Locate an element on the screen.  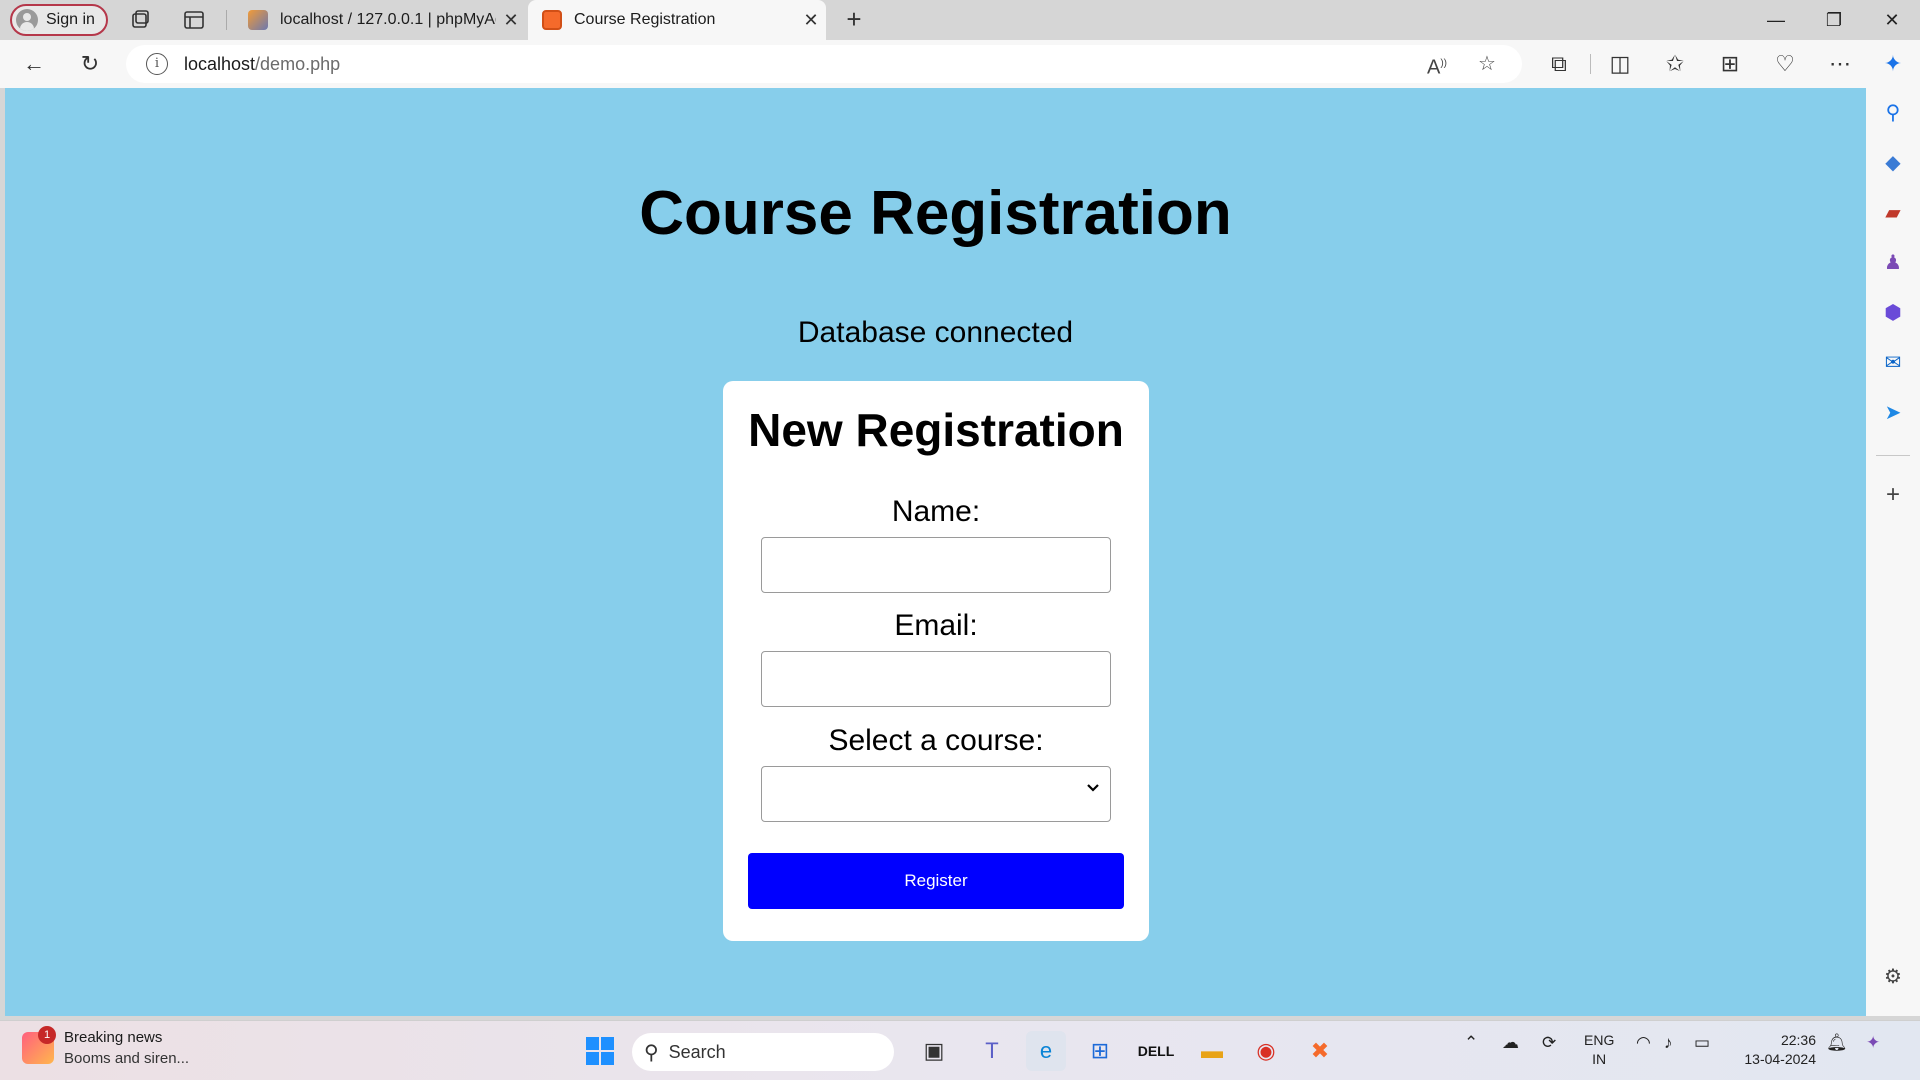
extensions-icon: ⧉ is located at coordinates (1559, 64).